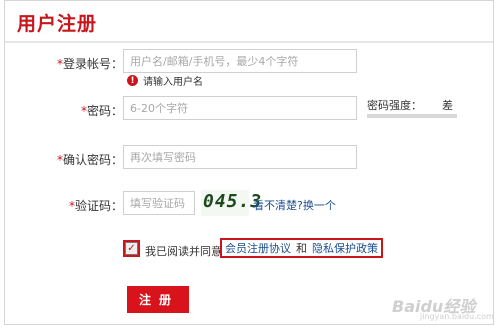 The image size is (500, 329). Describe the element at coordinates (89, 160) in the screenshot. I see `confirm-label: *确认密码：` at that location.